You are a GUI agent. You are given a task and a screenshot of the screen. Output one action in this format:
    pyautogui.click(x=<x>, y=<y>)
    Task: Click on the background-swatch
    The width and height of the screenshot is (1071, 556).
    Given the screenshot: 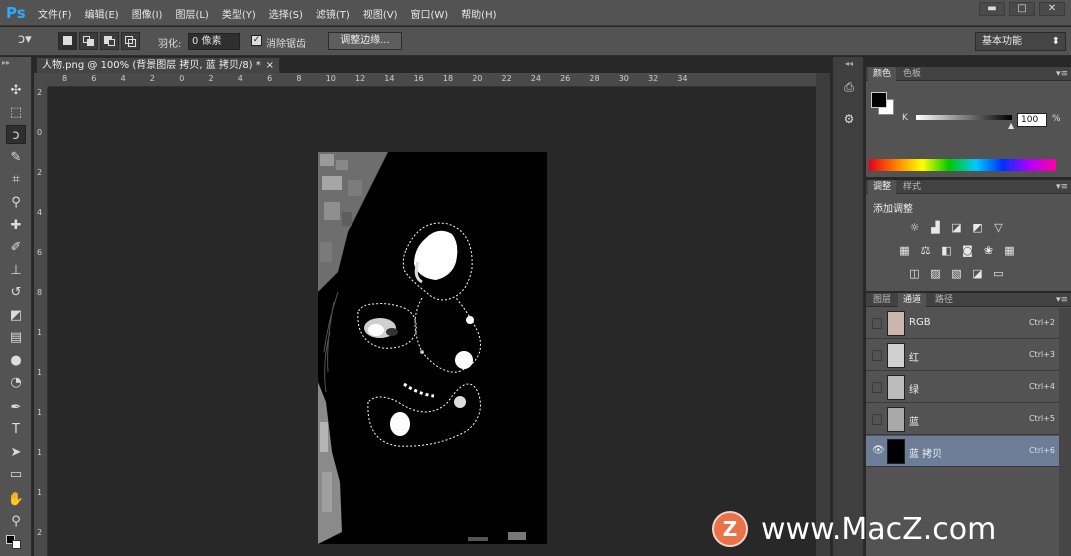 What is the action you would take?
    pyautogui.click(x=16, y=544)
    